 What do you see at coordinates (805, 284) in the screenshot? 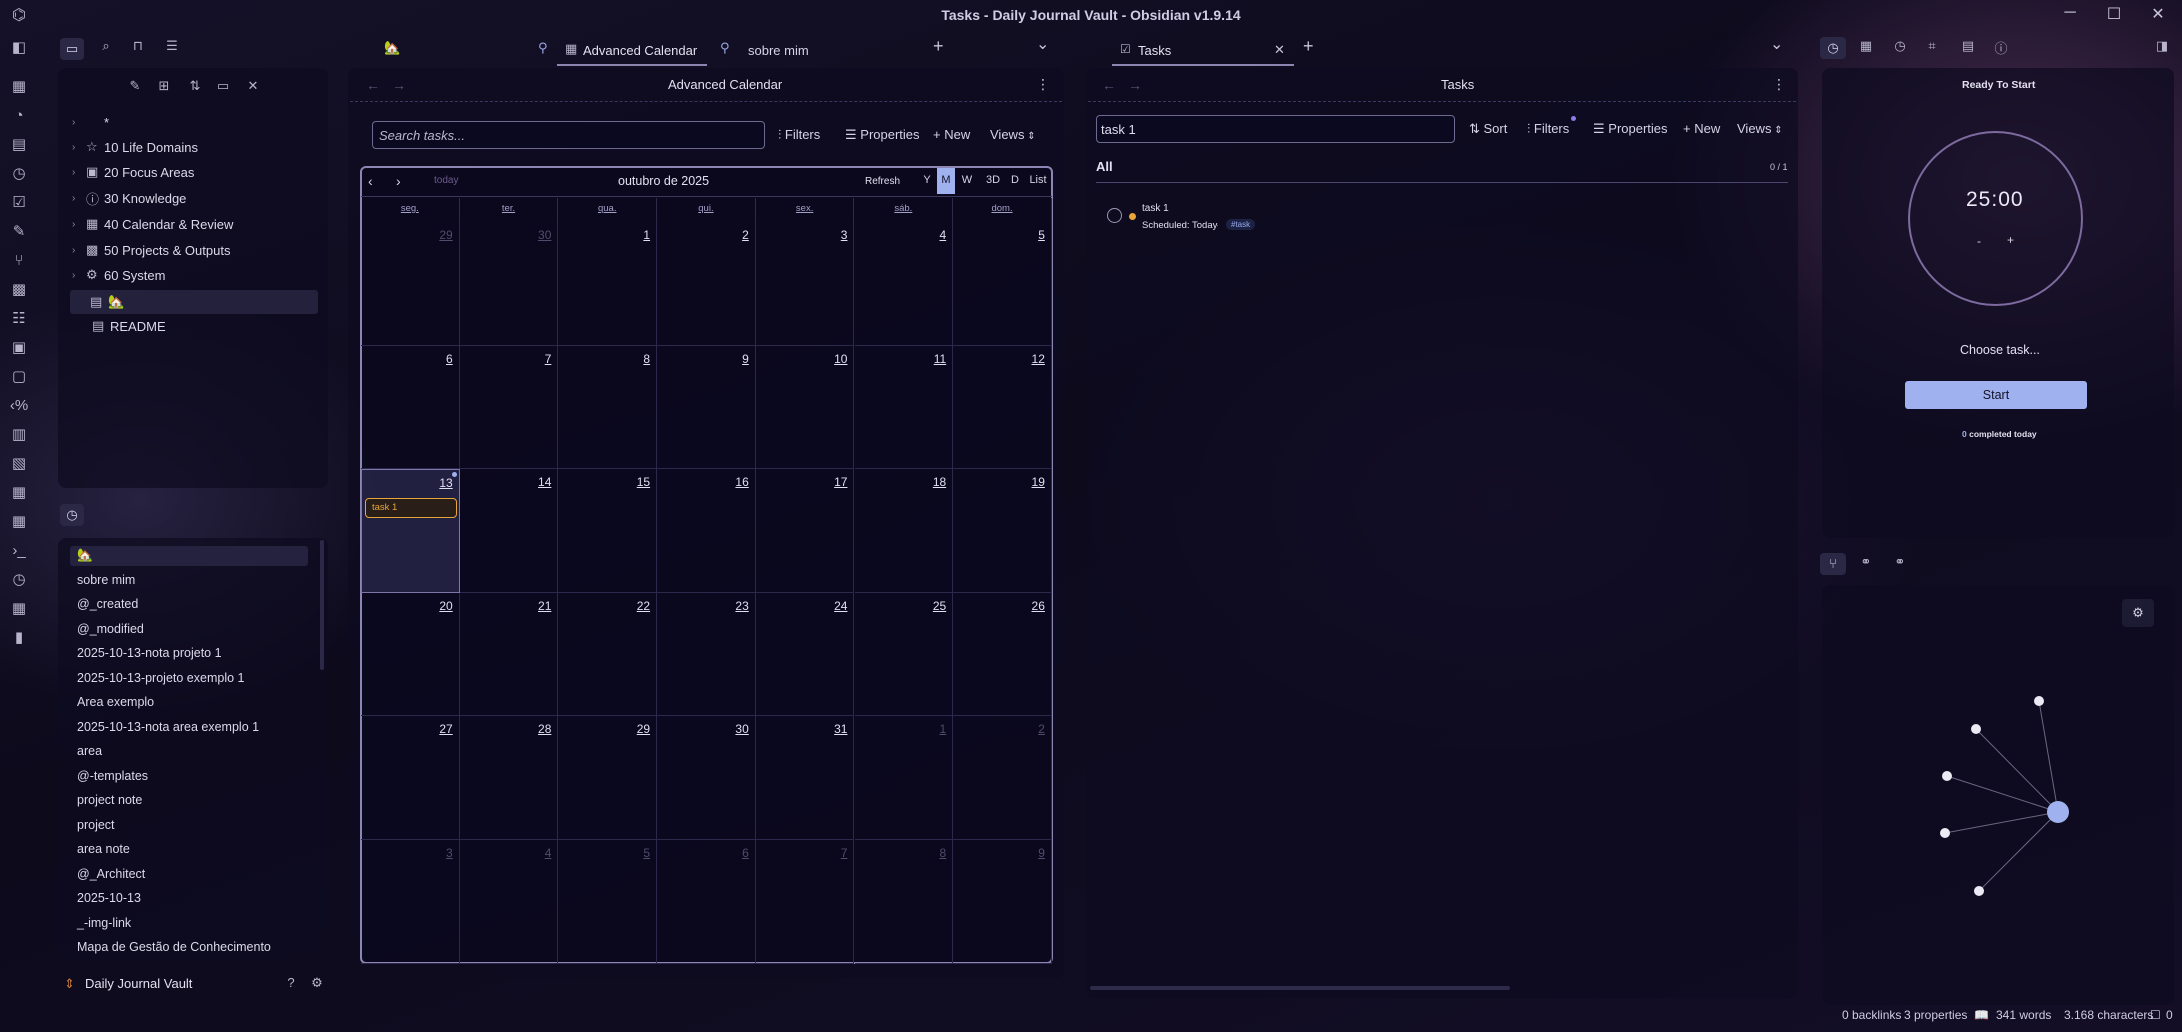
I see `day-cell: 3` at bounding box center [805, 284].